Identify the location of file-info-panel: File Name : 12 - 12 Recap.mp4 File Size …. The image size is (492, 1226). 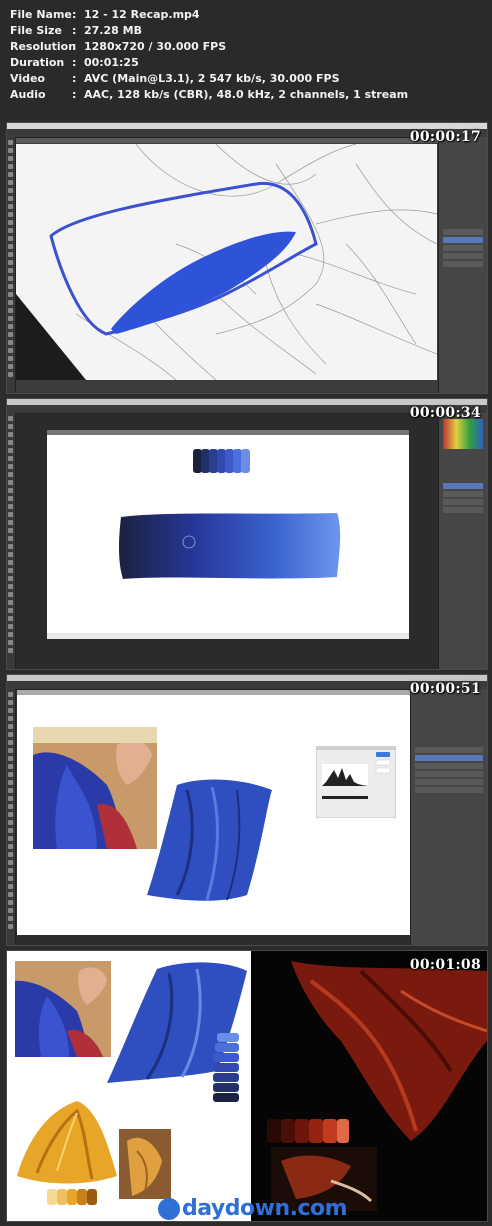
(246, 59).